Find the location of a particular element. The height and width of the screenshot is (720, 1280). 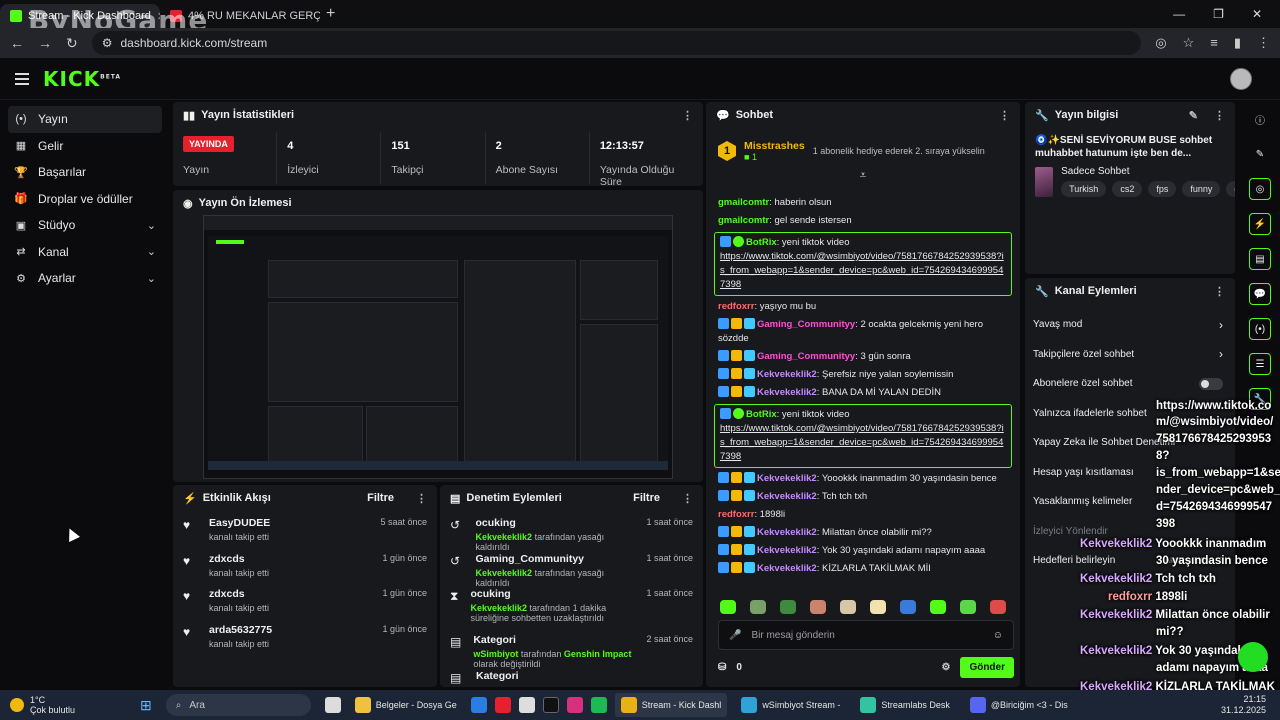

task-view-icon is located at coordinates (332, 705).